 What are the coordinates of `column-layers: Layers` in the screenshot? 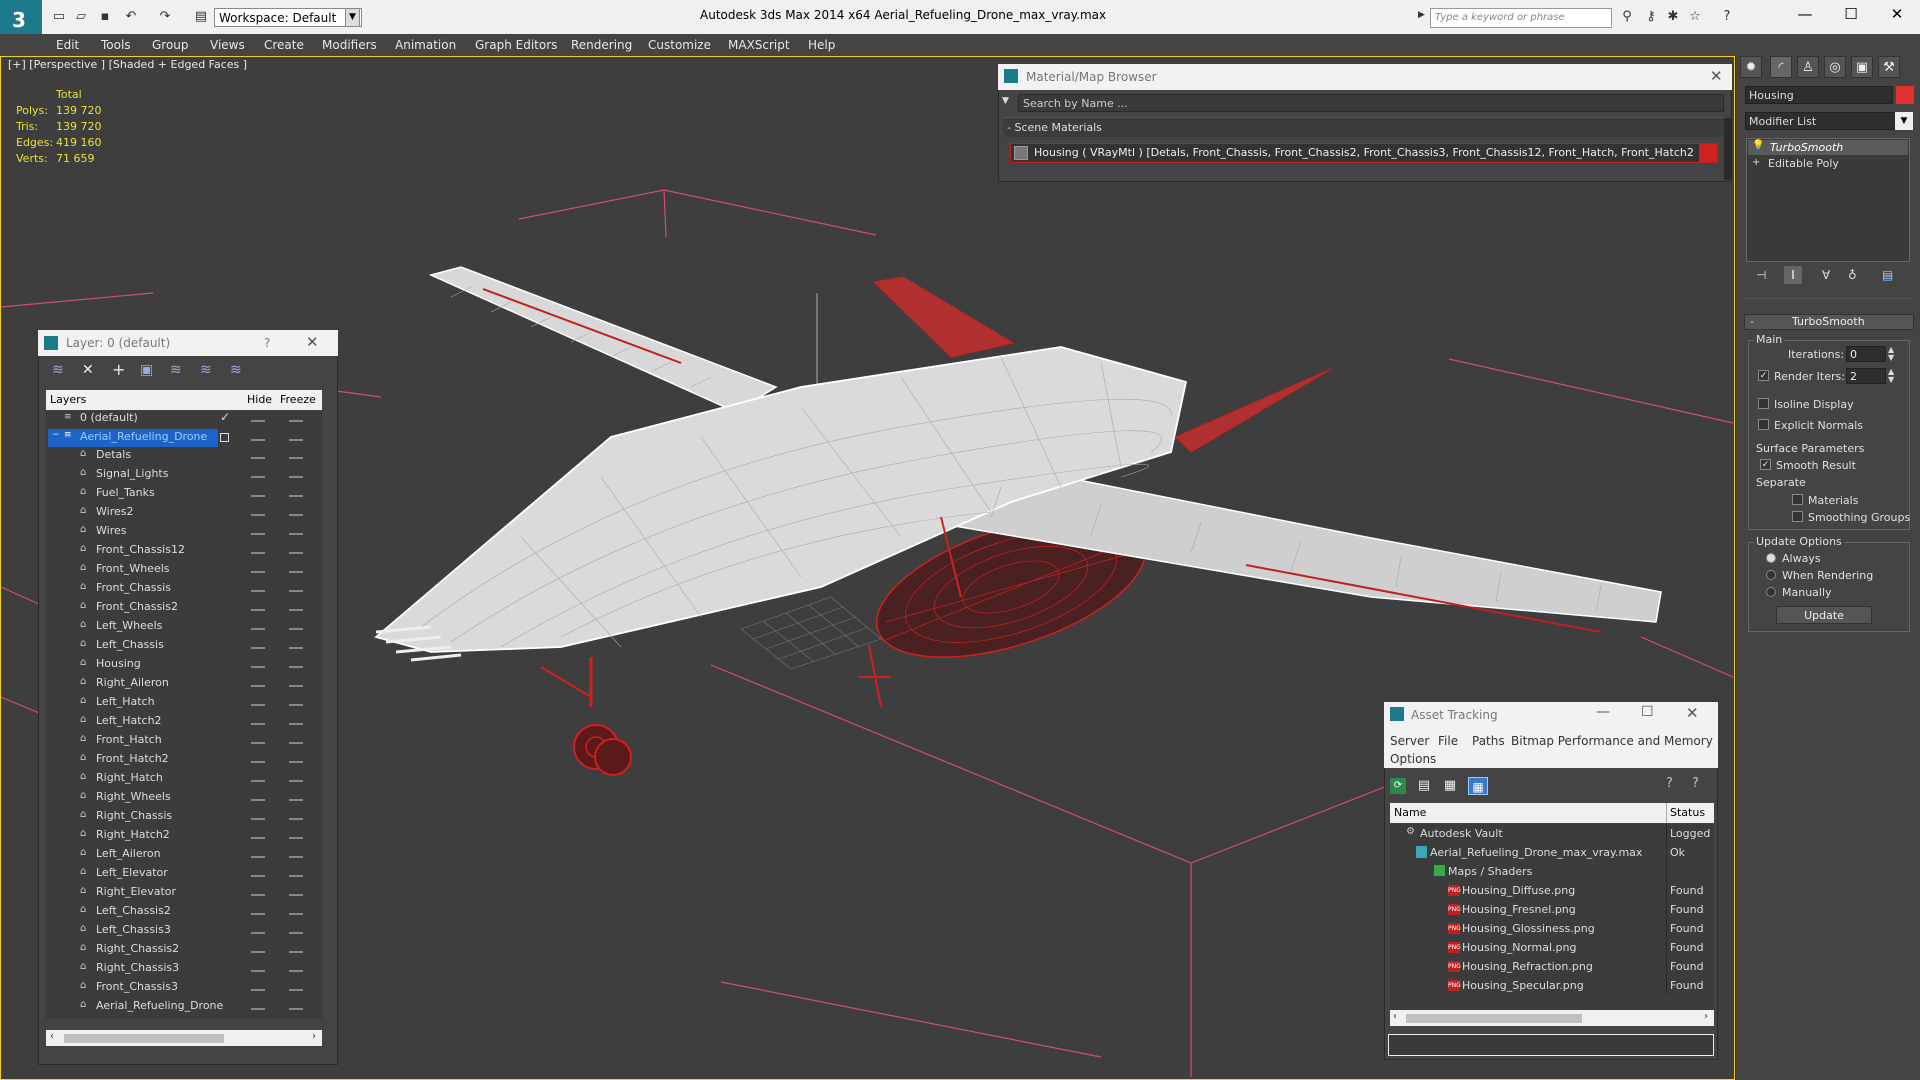 It's located at (68, 399).